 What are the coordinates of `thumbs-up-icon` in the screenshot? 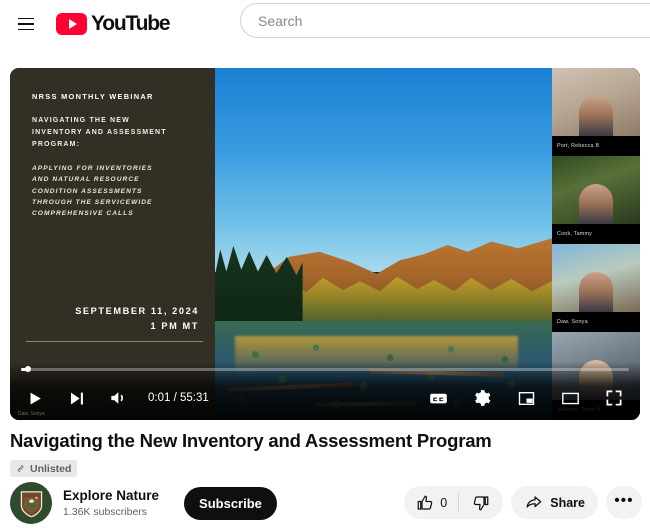 It's located at (425, 502).